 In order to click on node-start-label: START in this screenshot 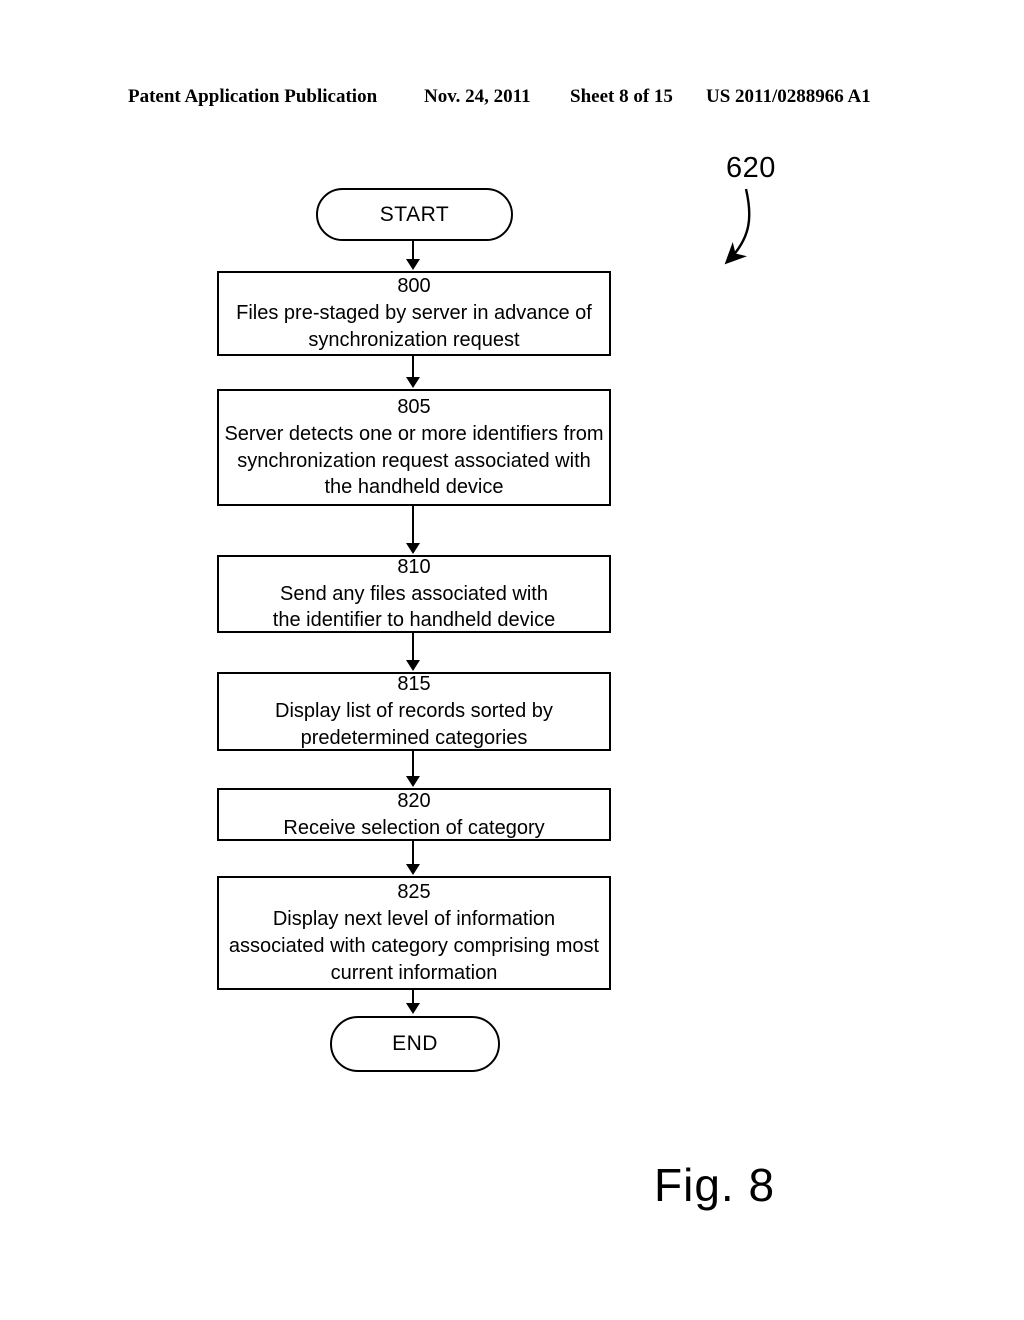, I will do `click(414, 214)`.